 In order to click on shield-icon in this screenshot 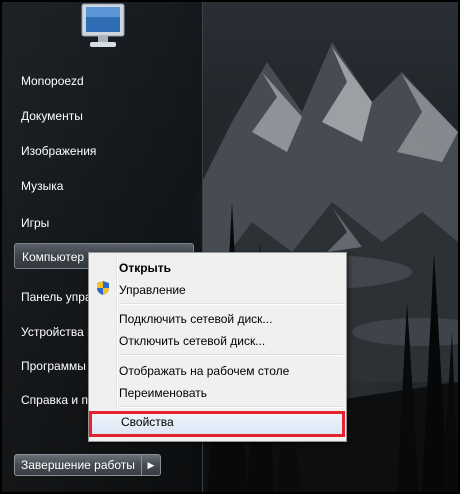, I will do `click(103, 288)`.